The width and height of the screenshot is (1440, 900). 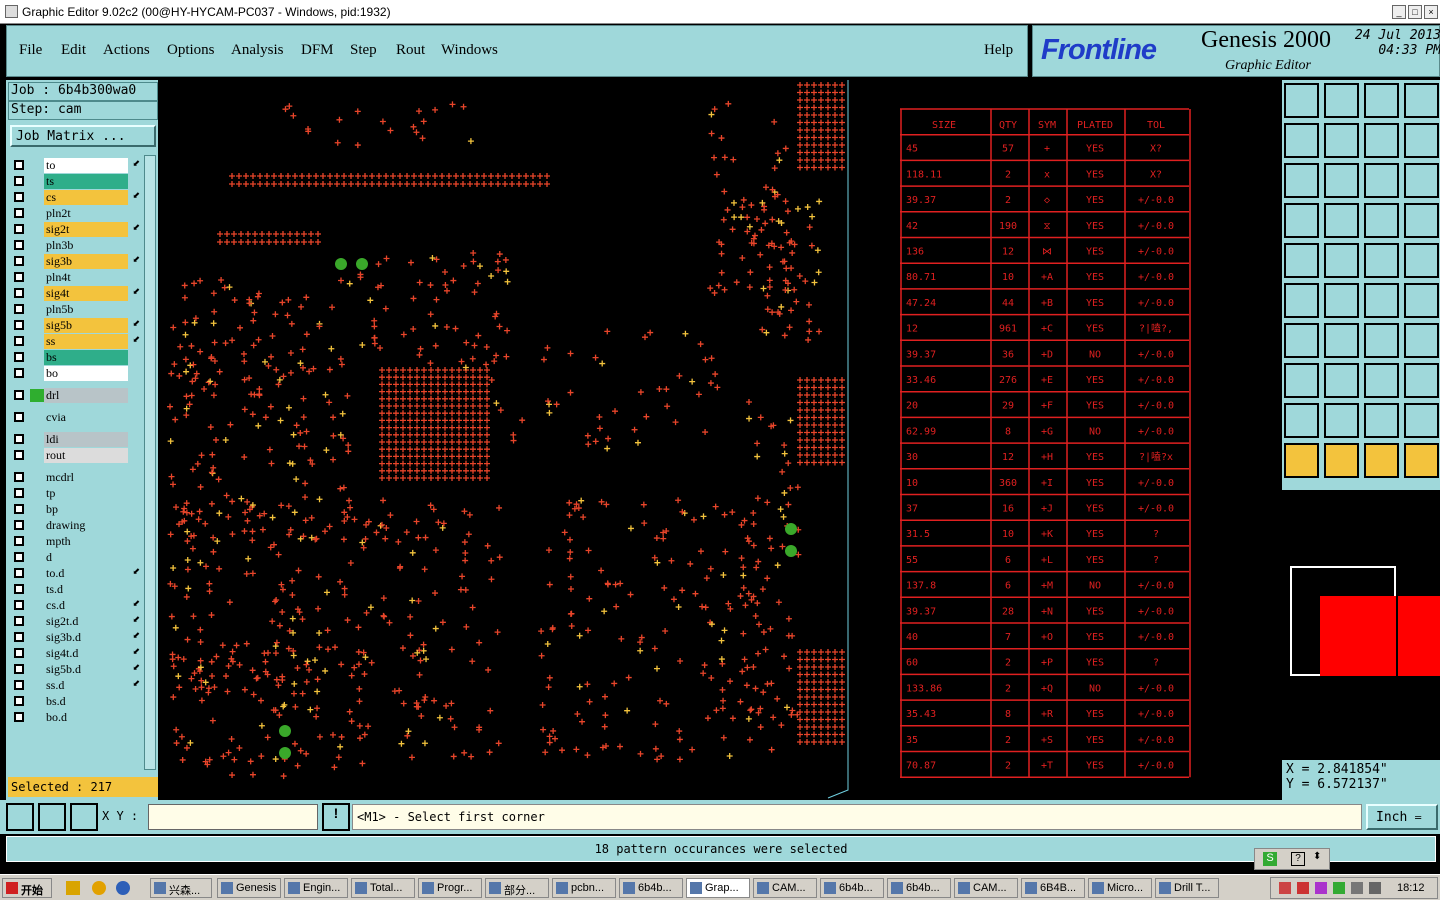 What do you see at coordinates (73, 888) in the screenshot?
I see `desktop-icon` at bounding box center [73, 888].